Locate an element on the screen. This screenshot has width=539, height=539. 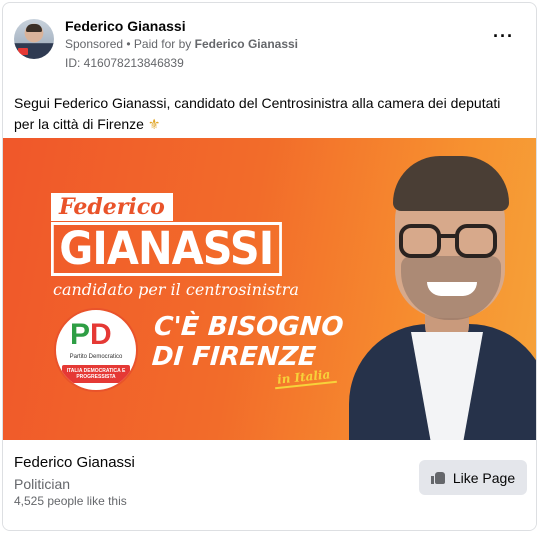
page-category: Politician is located at coordinates (42, 484).